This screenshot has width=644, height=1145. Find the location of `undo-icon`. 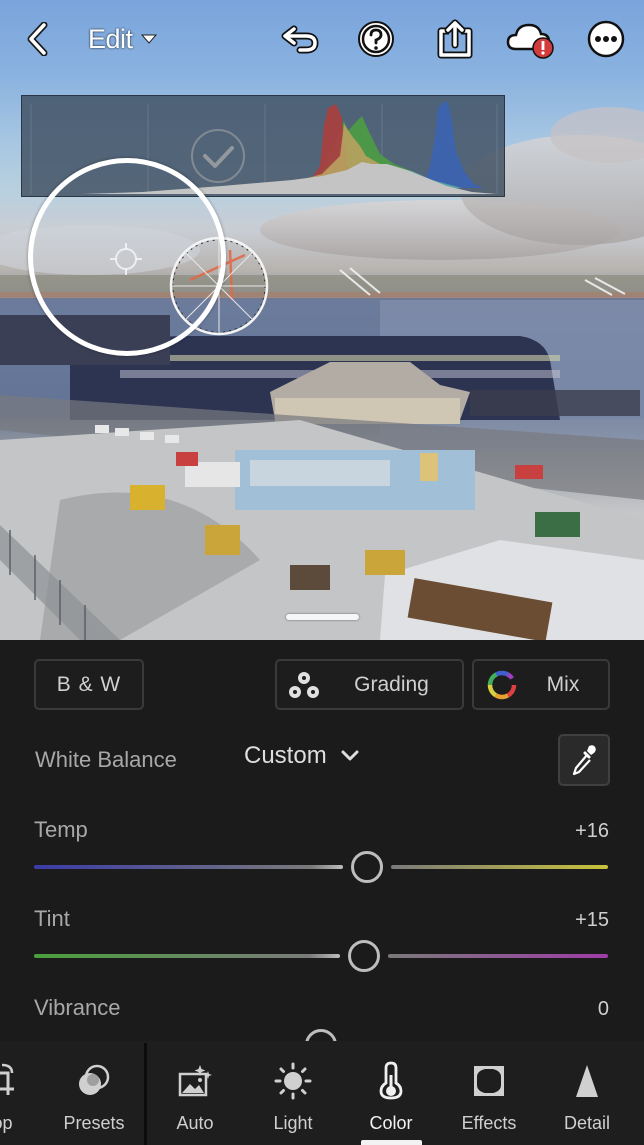

undo-icon is located at coordinates (300, 39).